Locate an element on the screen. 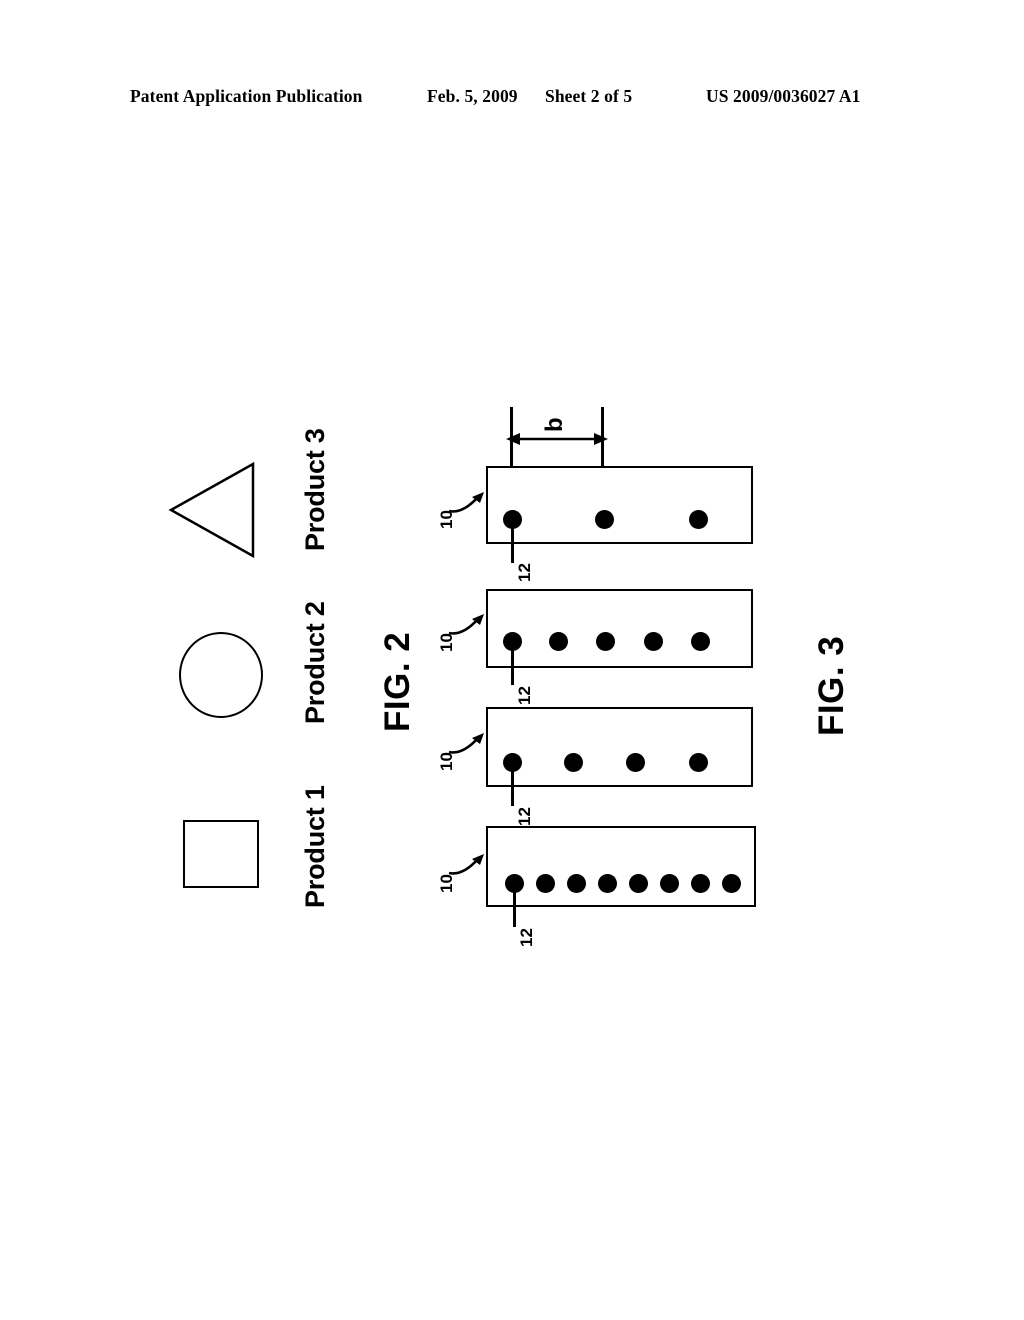  product-2-circle-shape is located at coordinates (221, 675).